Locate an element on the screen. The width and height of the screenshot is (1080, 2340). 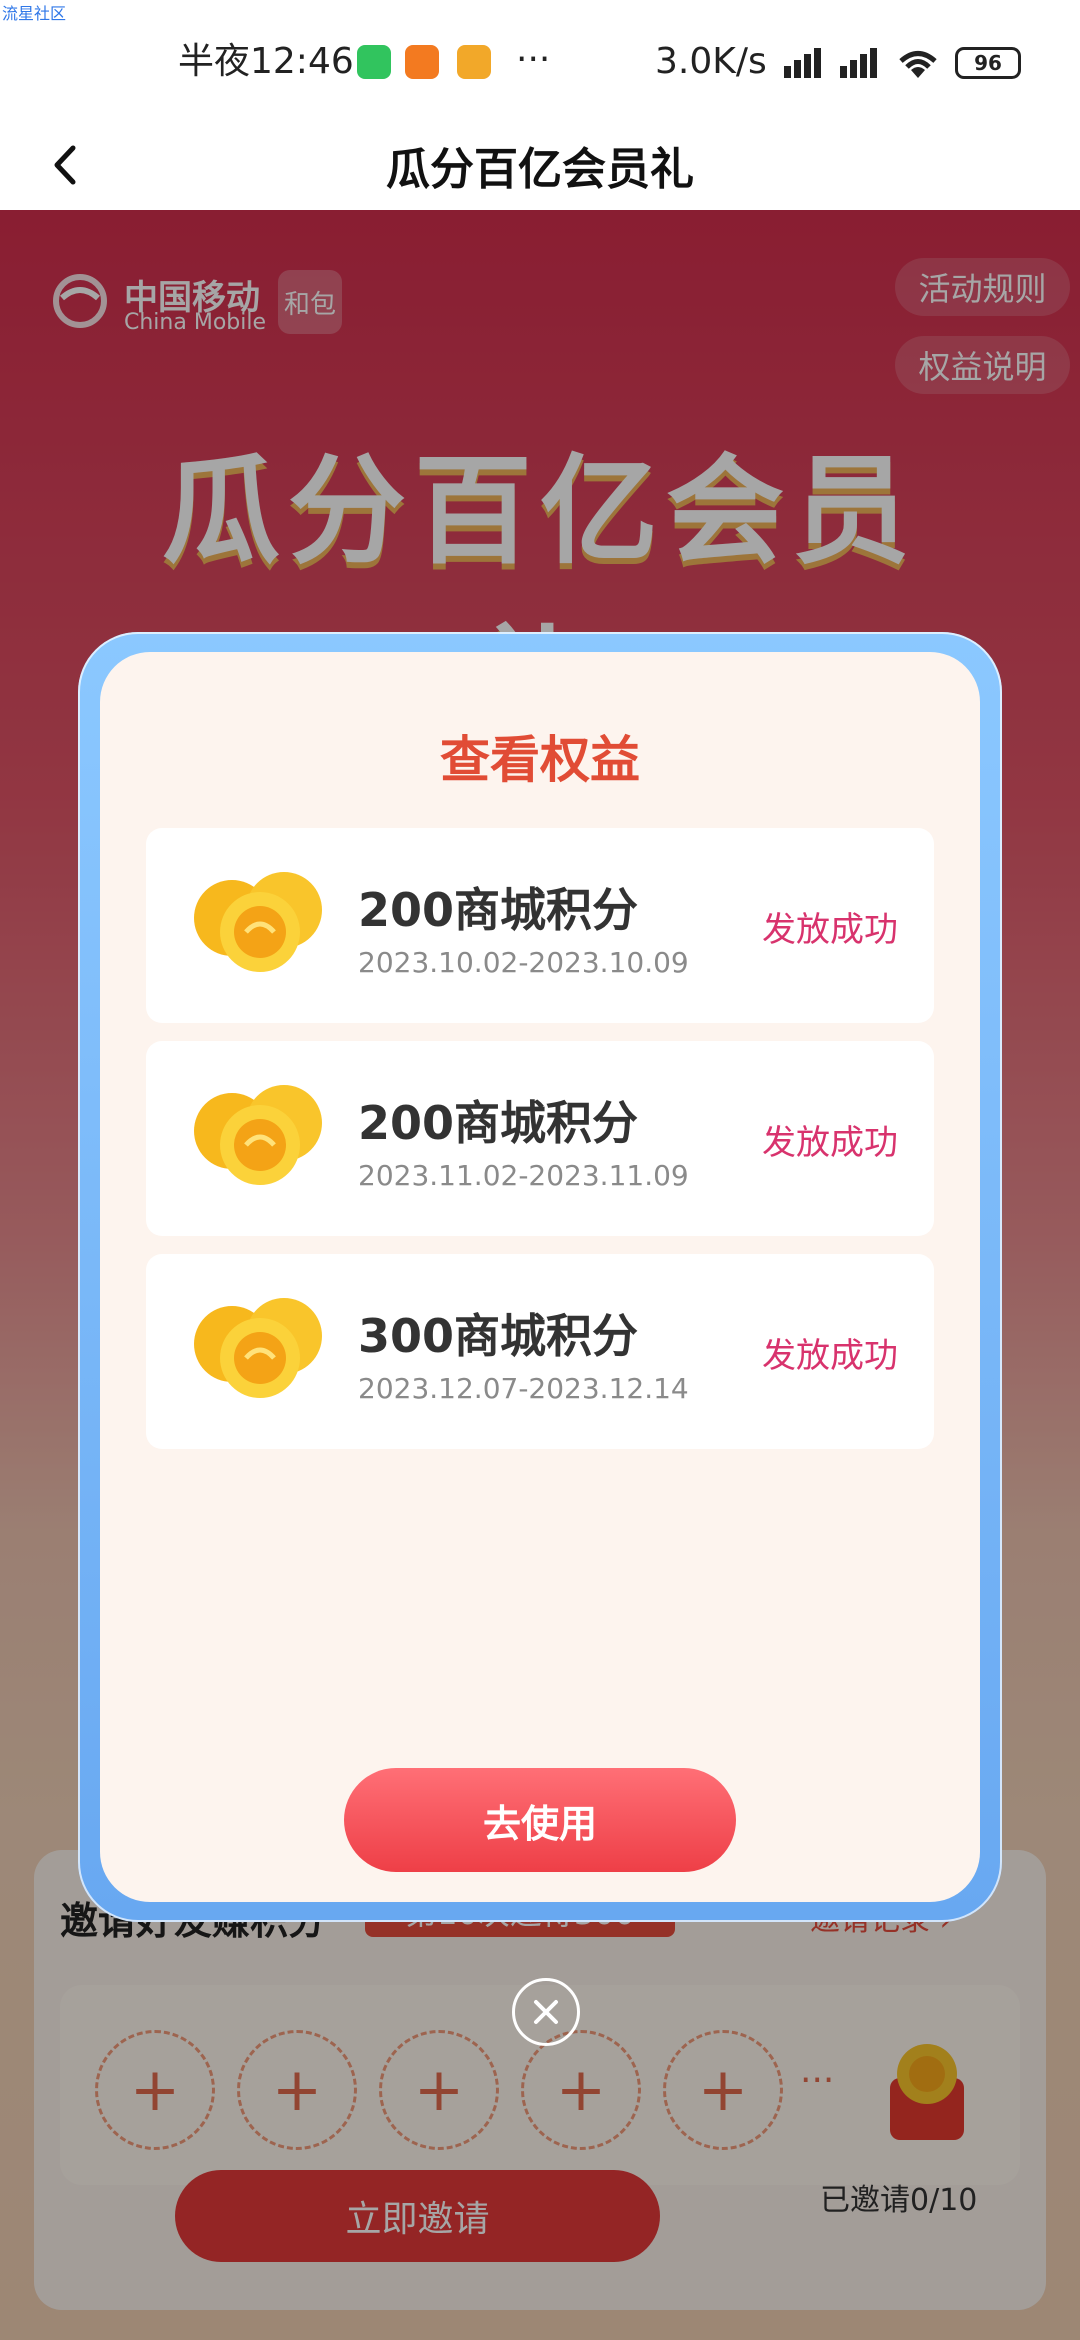
benefit-name: 300商城积分 is located at coordinates (498, 1336).